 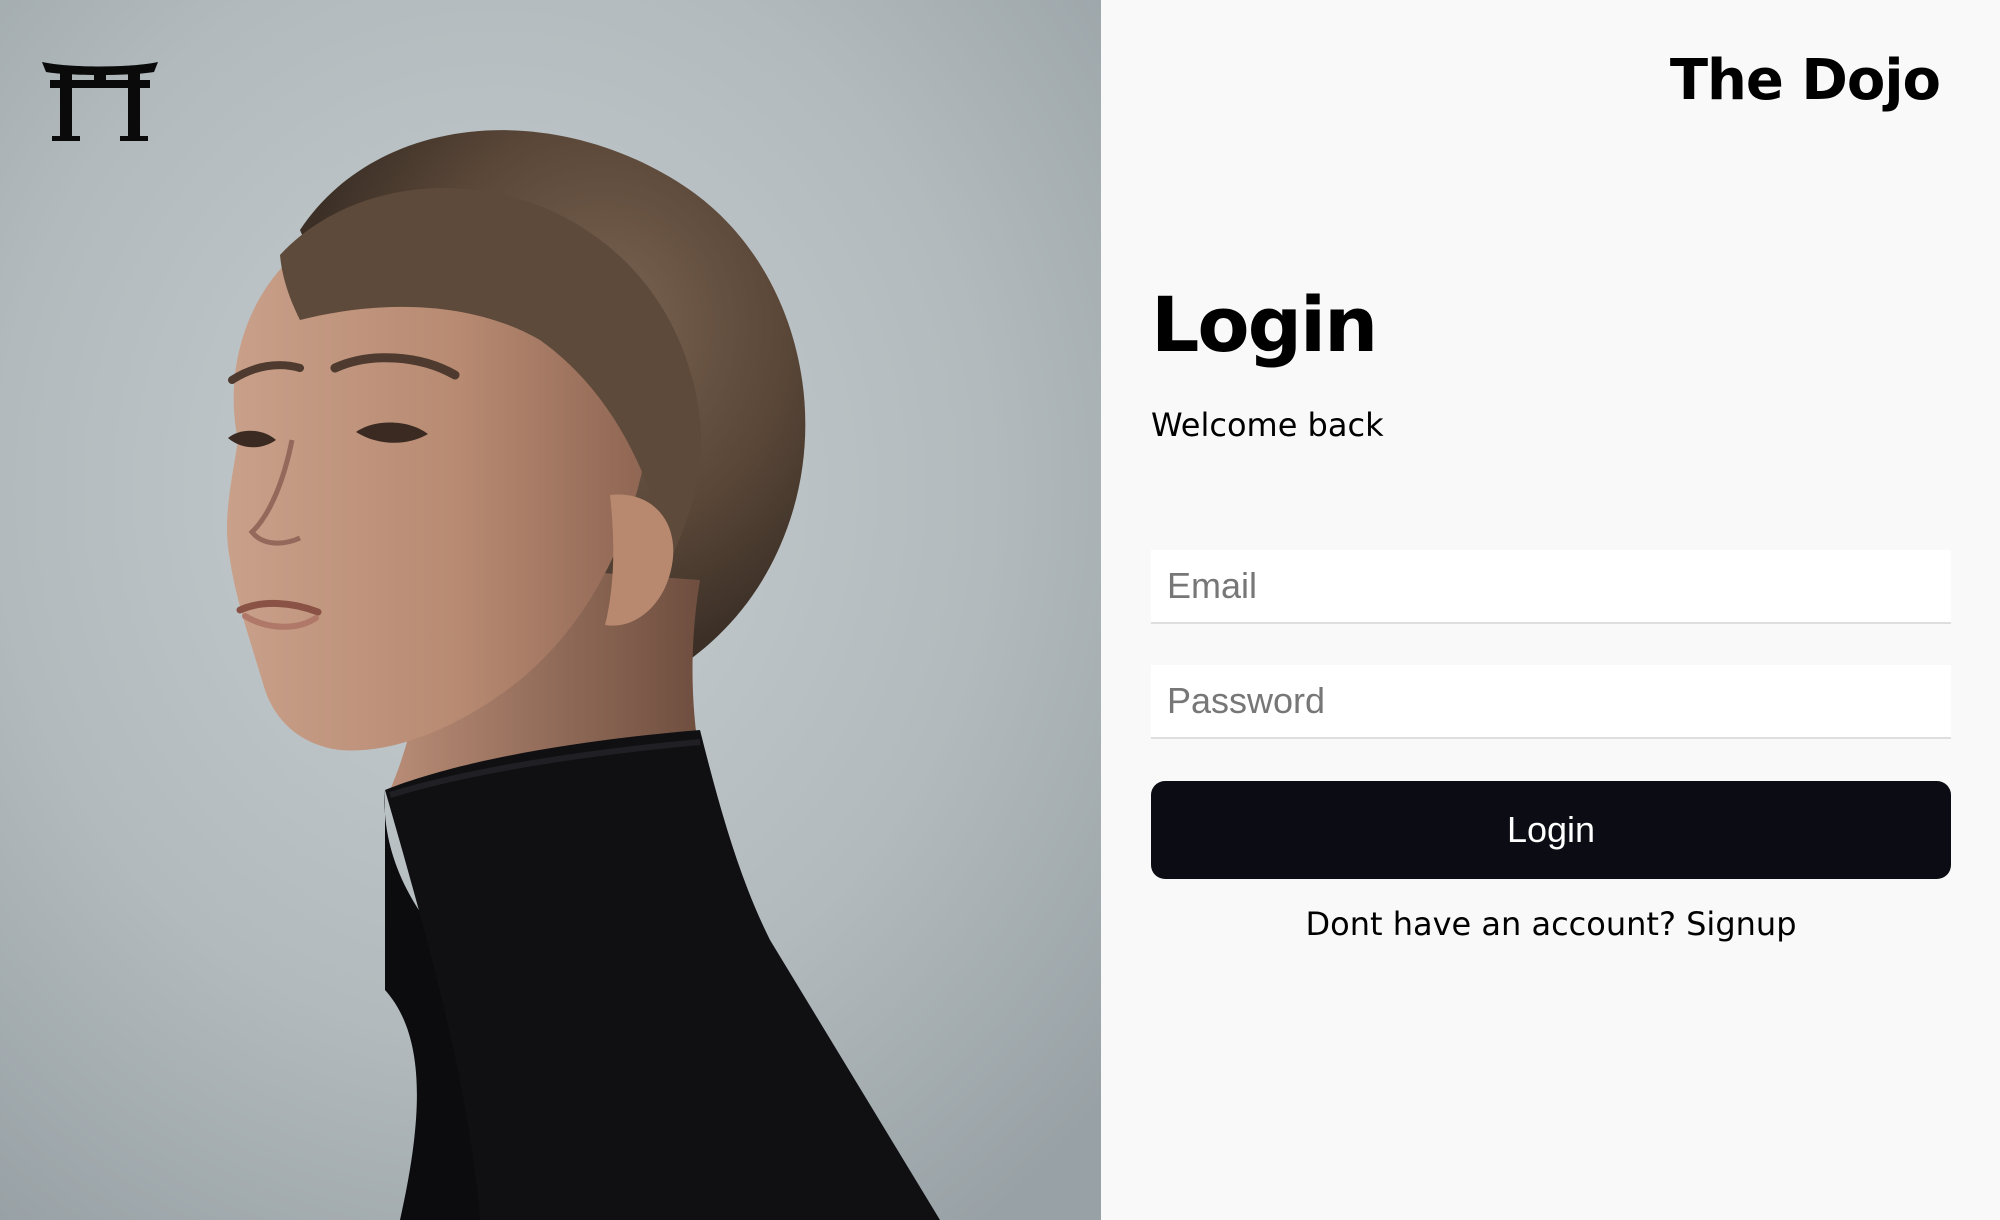 I want to click on login-button: Login, so click(x=1551, y=830).